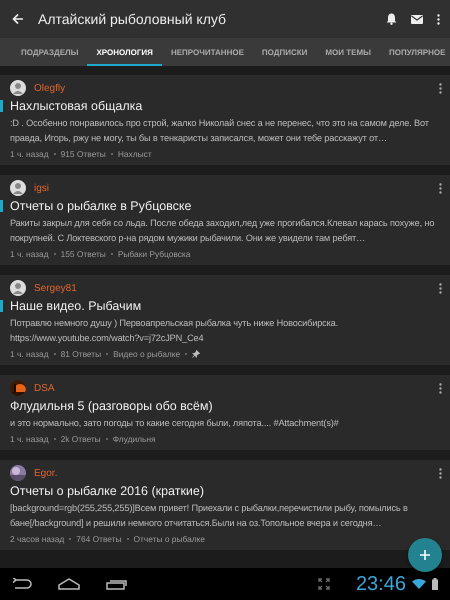  What do you see at coordinates (134, 439) in the screenshot?
I see `forum-name: Флудильня` at bounding box center [134, 439].